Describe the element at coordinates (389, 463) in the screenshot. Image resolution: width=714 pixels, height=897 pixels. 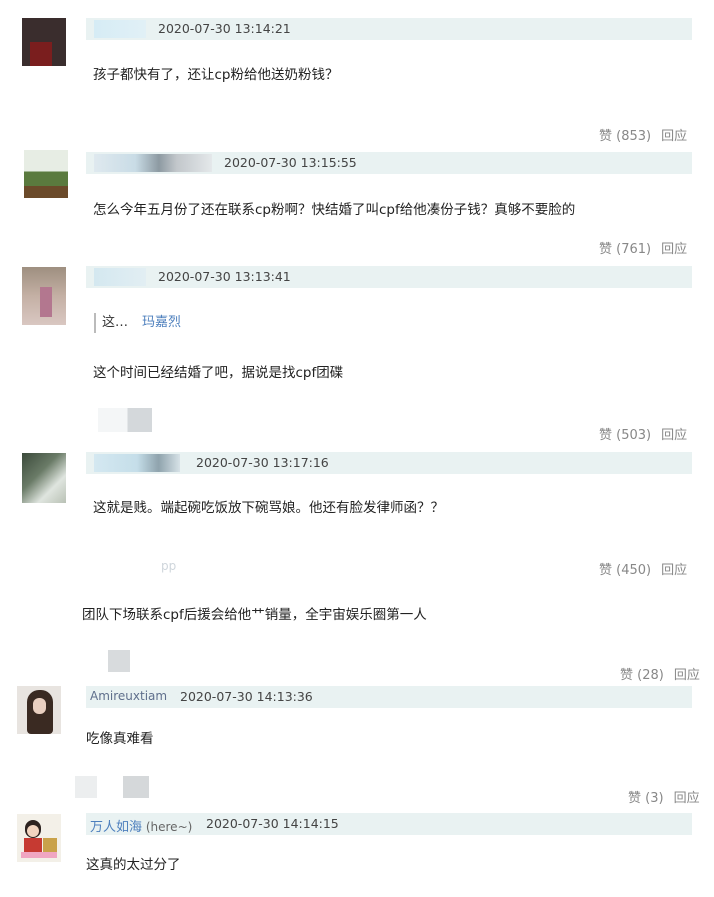
I see `comment-header: 2020-07-30 13:17:16` at that location.